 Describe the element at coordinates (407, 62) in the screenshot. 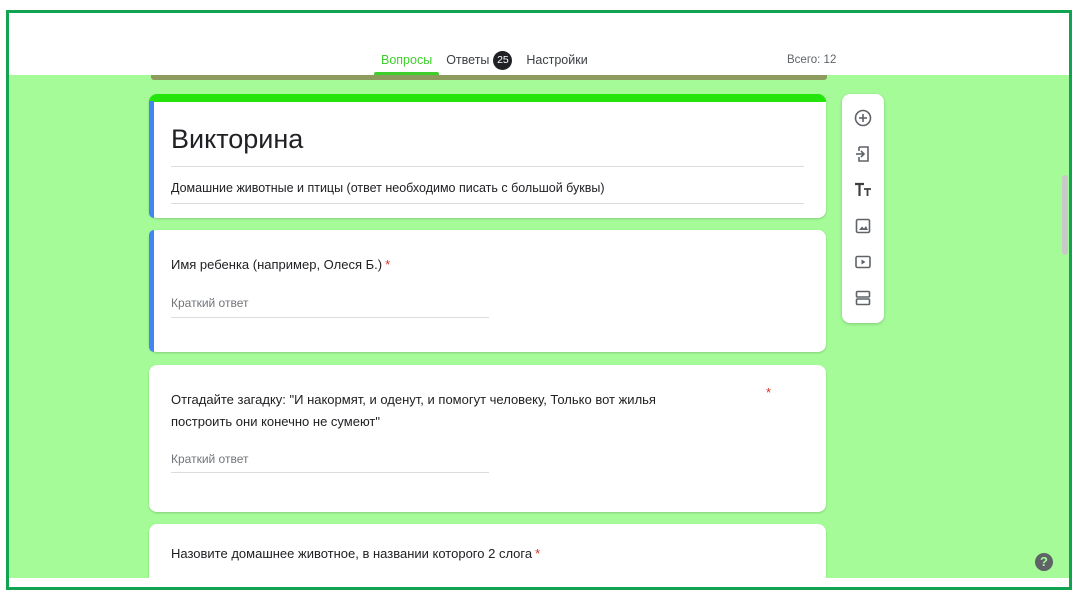

I see `tab-questions: Вопросы` at that location.